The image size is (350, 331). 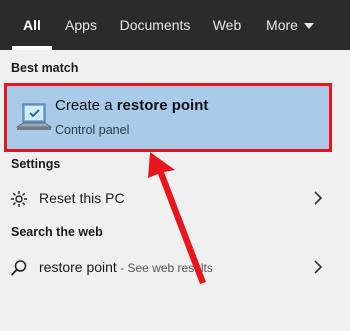 I want to click on tab-more: More, so click(x=290, y=25).